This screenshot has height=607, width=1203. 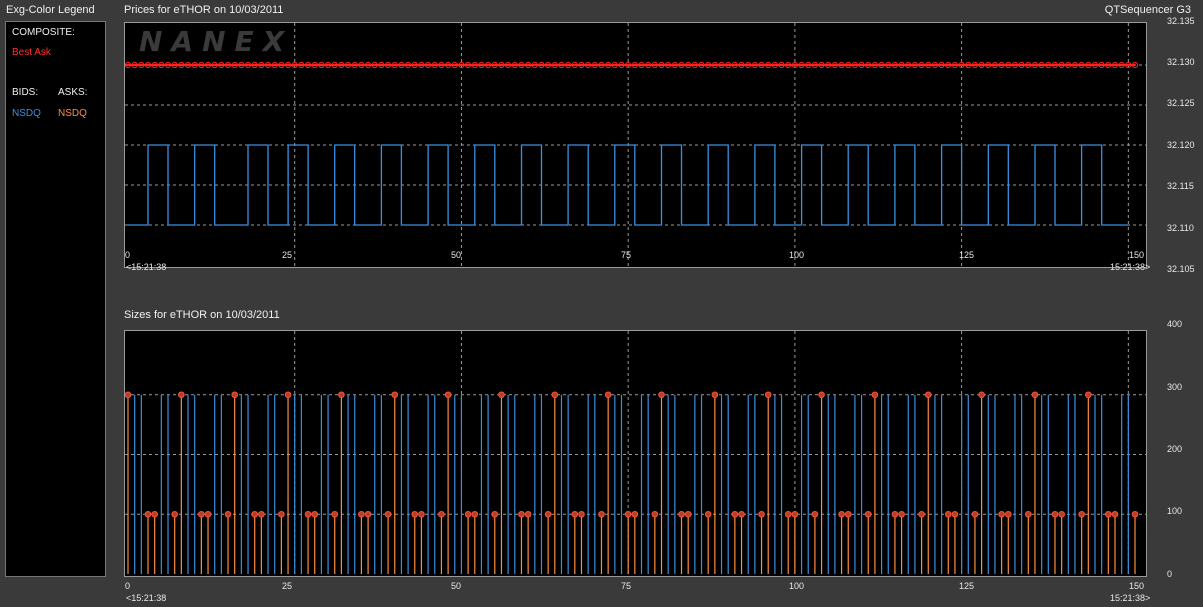 I want to click on size-x-tick: 25, so click(x=287, y=586).